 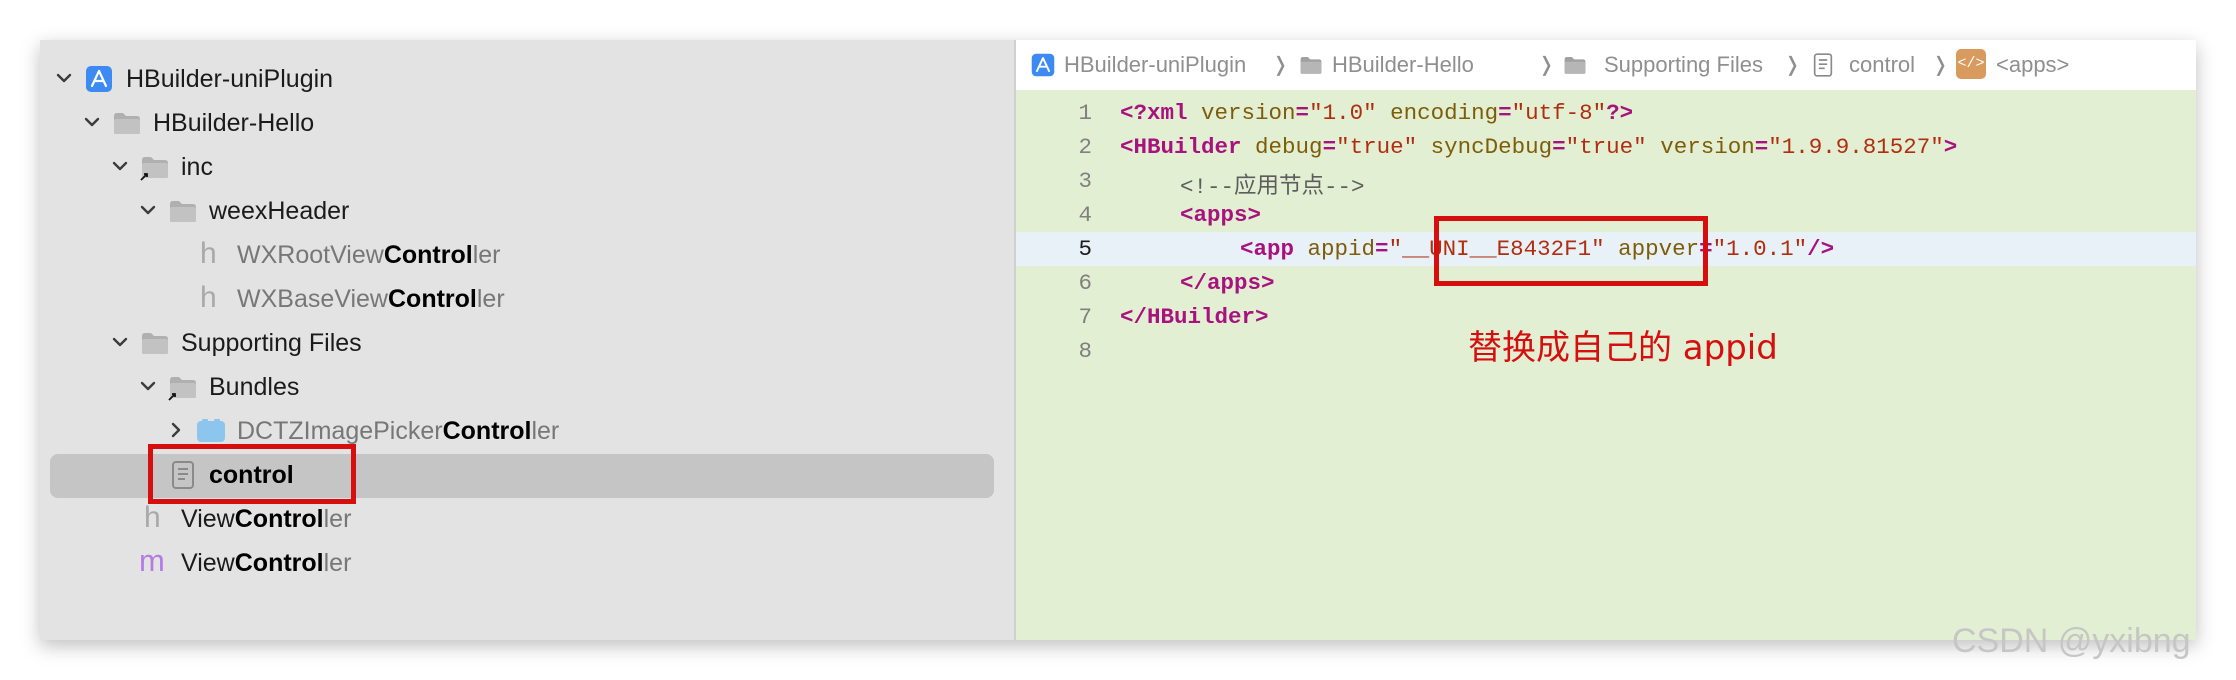 I want to click on tree-item-label: HBuilder-Hello, so click(x=234, y=123).